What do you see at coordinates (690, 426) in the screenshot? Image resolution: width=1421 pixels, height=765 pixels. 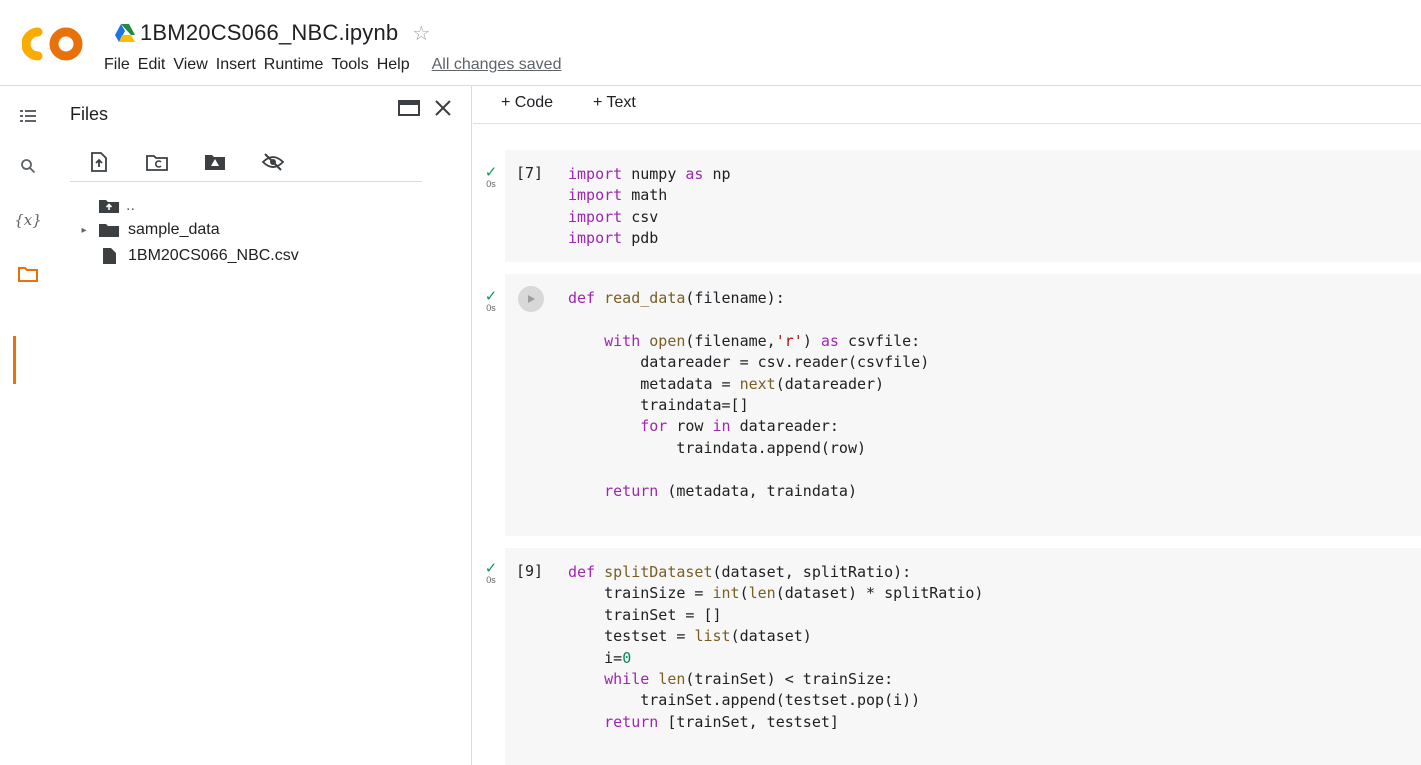 I see `code-token: row` at bounding box center [690, 426].